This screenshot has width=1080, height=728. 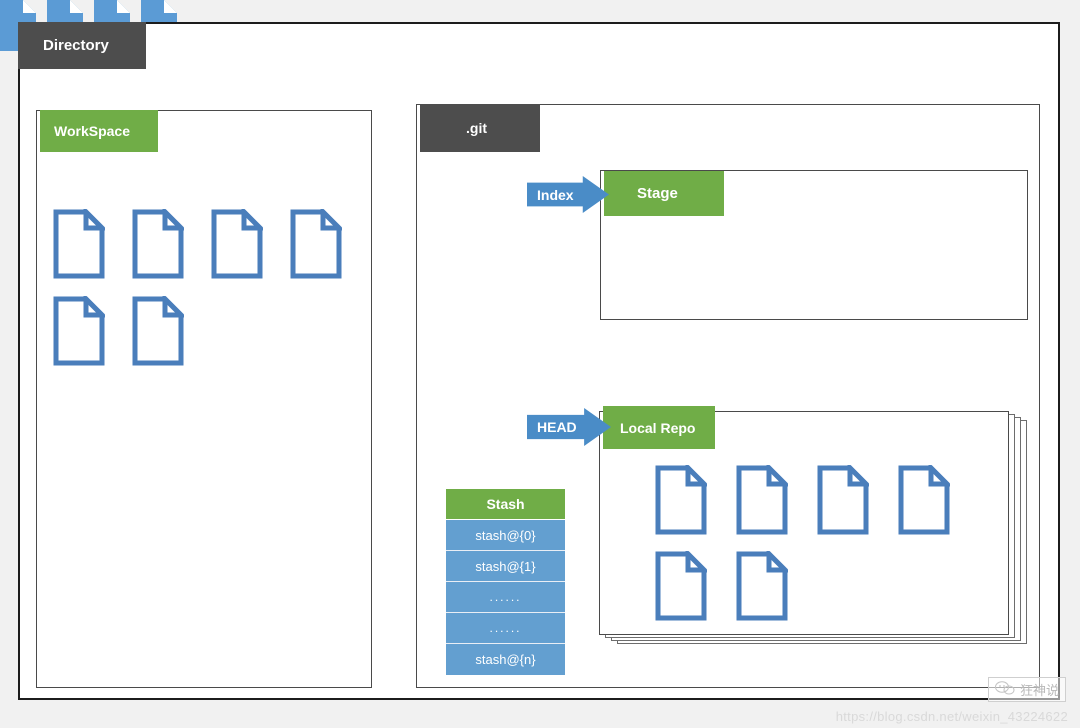 What do you see at coordinates (505, 504) in the screenshot?
I see `stash-table-header: Stash` at bounding box center [505, 504].